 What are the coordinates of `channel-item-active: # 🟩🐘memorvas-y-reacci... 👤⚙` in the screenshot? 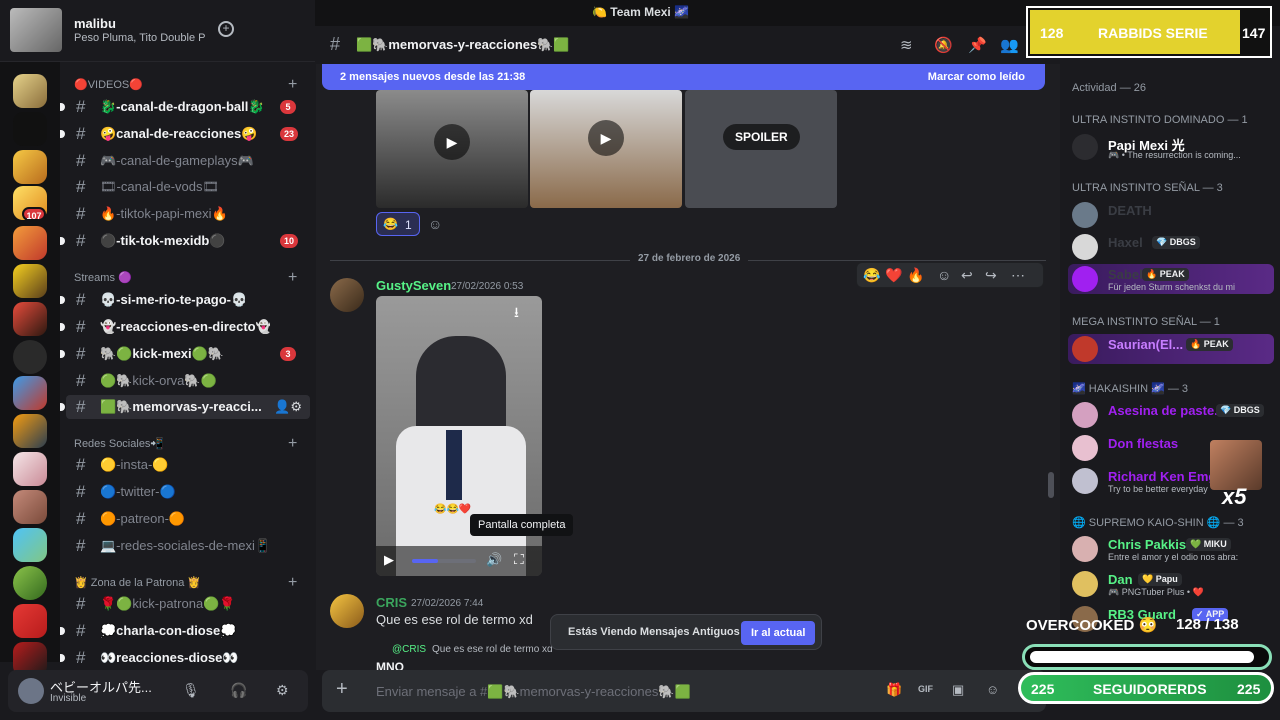 It's located at (185, 407).